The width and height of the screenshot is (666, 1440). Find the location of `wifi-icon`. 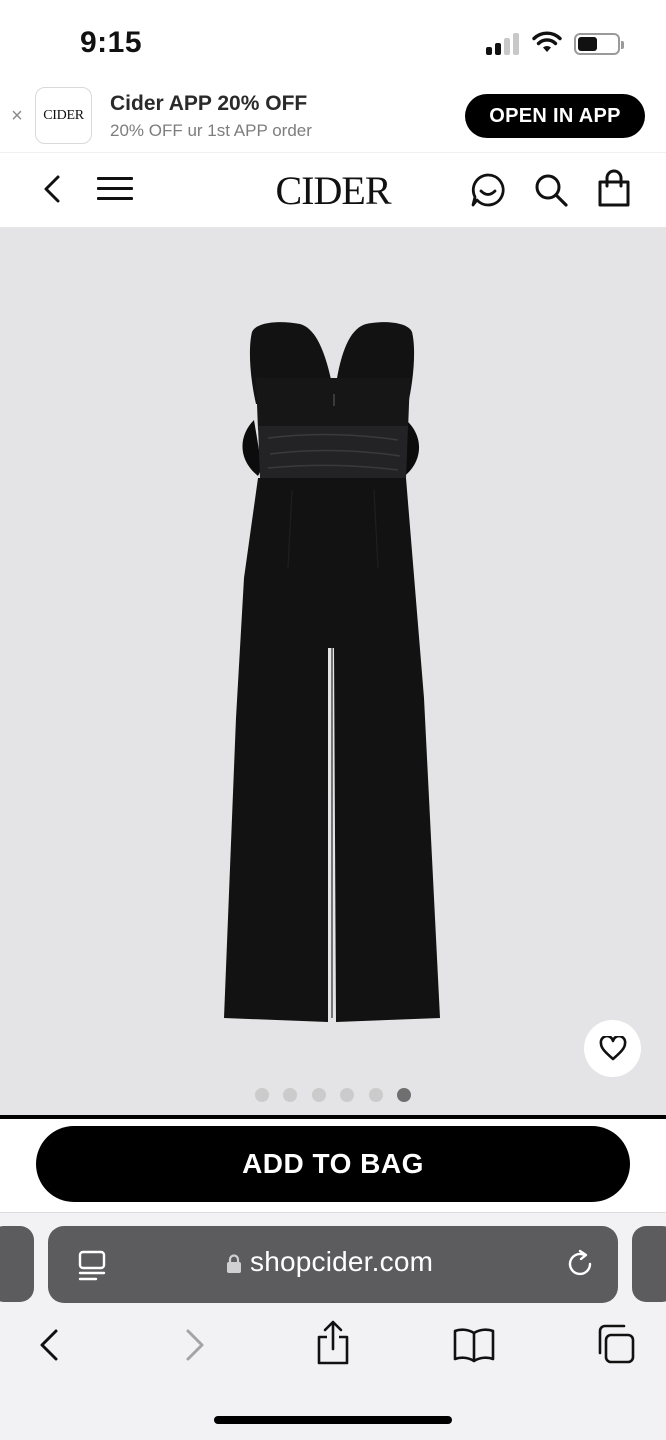

wifi-icon is located at coordinates (547, 41).